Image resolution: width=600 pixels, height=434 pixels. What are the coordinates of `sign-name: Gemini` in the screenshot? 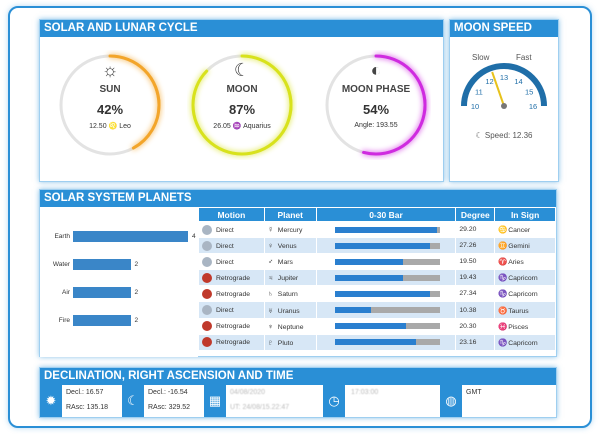 It's located at (519, 247).